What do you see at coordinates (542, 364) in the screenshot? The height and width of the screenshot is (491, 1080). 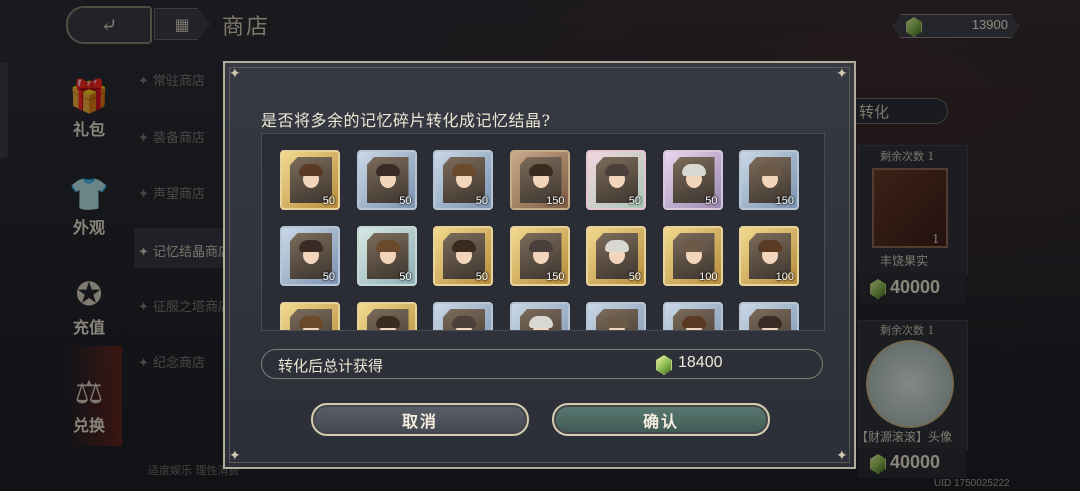 I see `total-row: 转化后总计获得 18400` at bounding box center [542, 364].